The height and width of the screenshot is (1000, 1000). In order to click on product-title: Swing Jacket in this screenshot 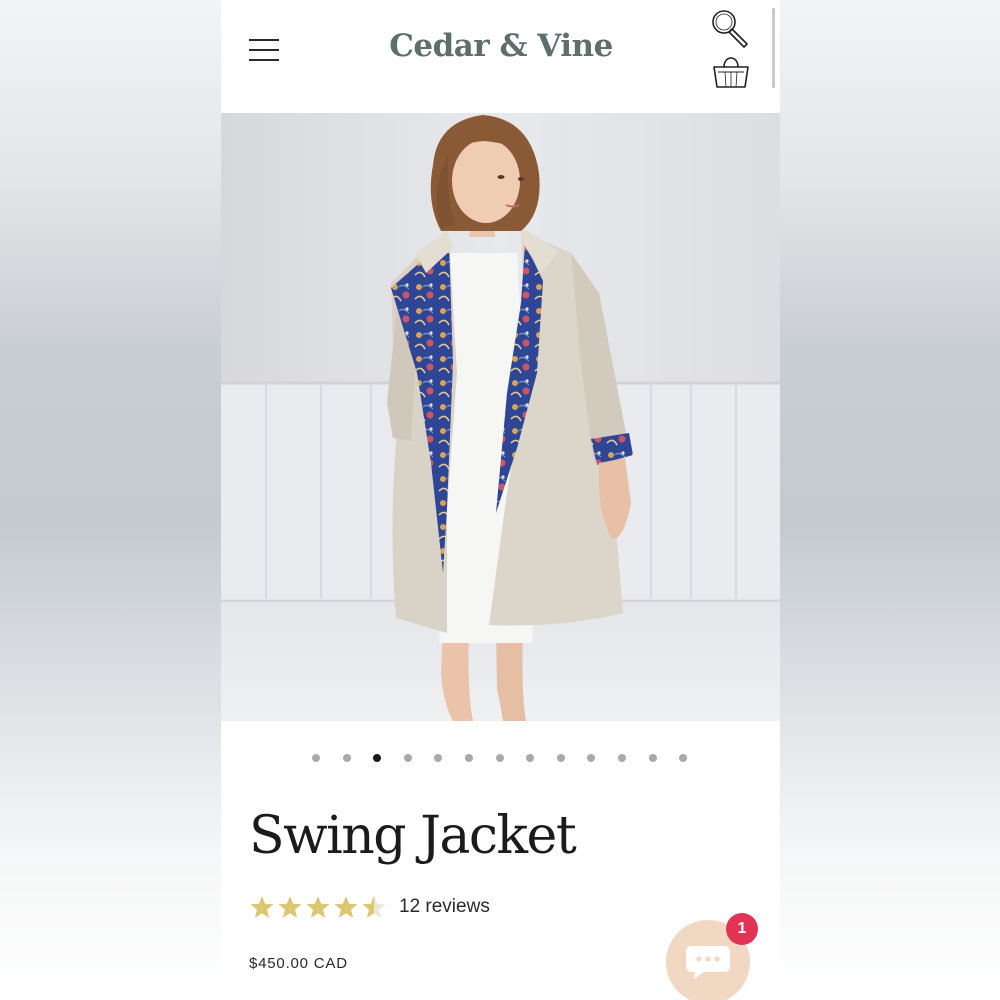, I will do `click(413, 836)`.